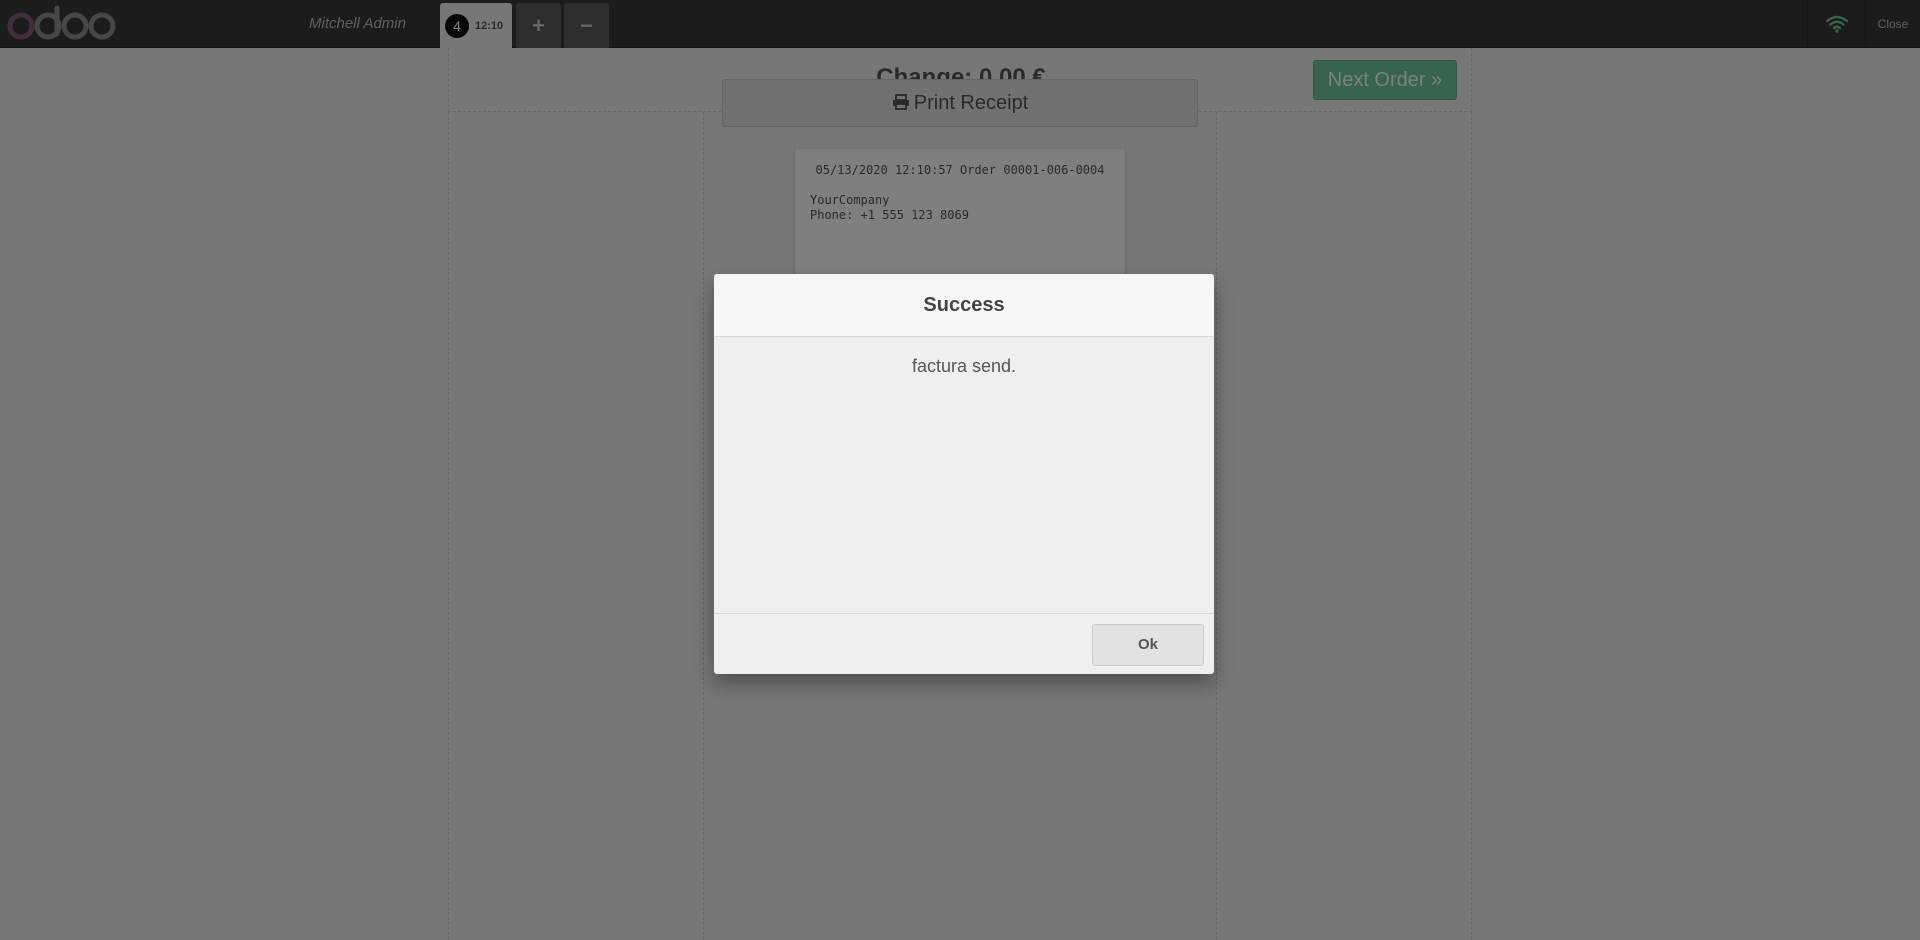 This screenshot has height=940, width=1920. I want to click on ok-button: Ok, so click(1148, 645).